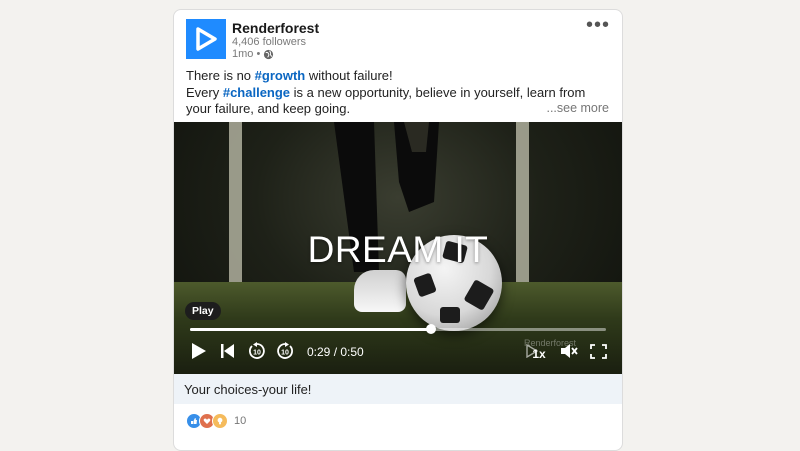 The width and height of the screenshot is (800, 451). I want to click on fullscreen-button, so click(598, 351).